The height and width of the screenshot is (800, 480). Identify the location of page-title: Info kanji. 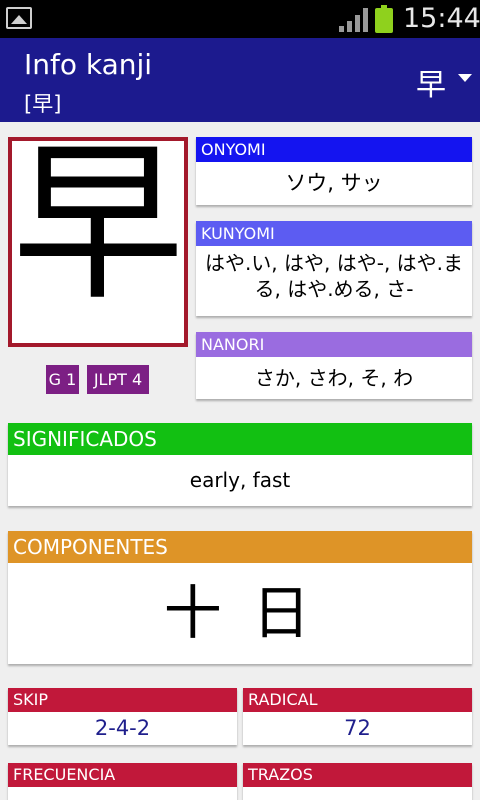
(88, 64).